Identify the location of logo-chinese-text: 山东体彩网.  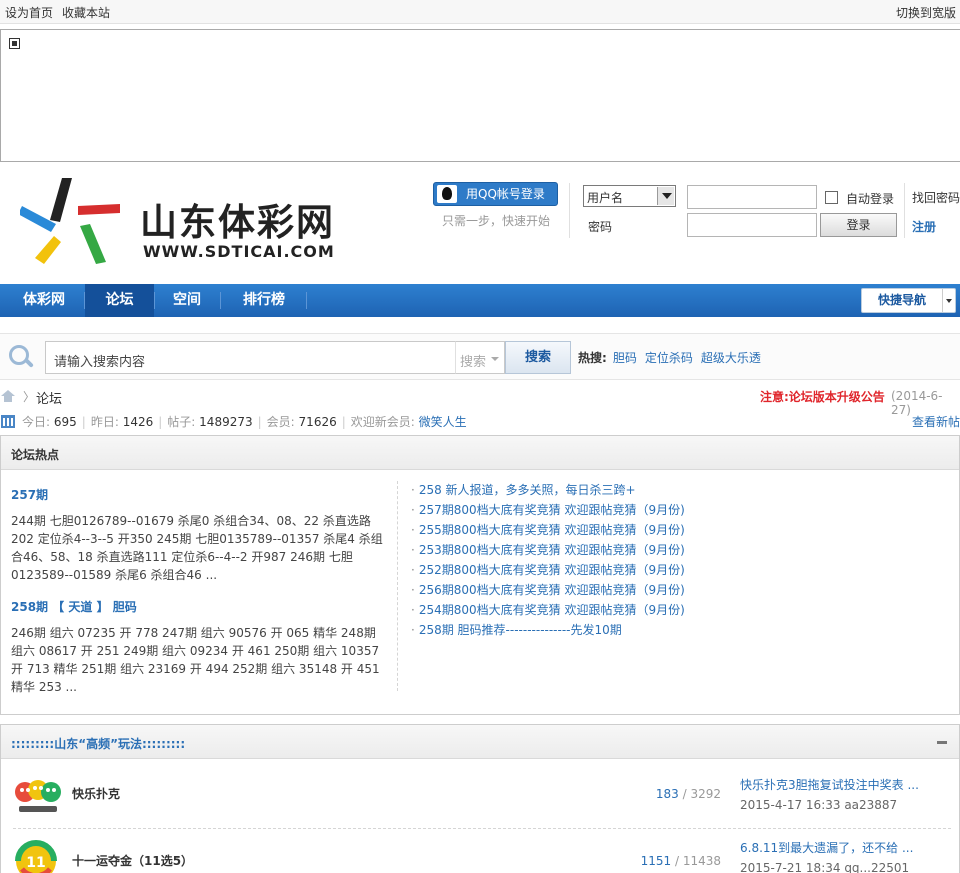
(237, 222).